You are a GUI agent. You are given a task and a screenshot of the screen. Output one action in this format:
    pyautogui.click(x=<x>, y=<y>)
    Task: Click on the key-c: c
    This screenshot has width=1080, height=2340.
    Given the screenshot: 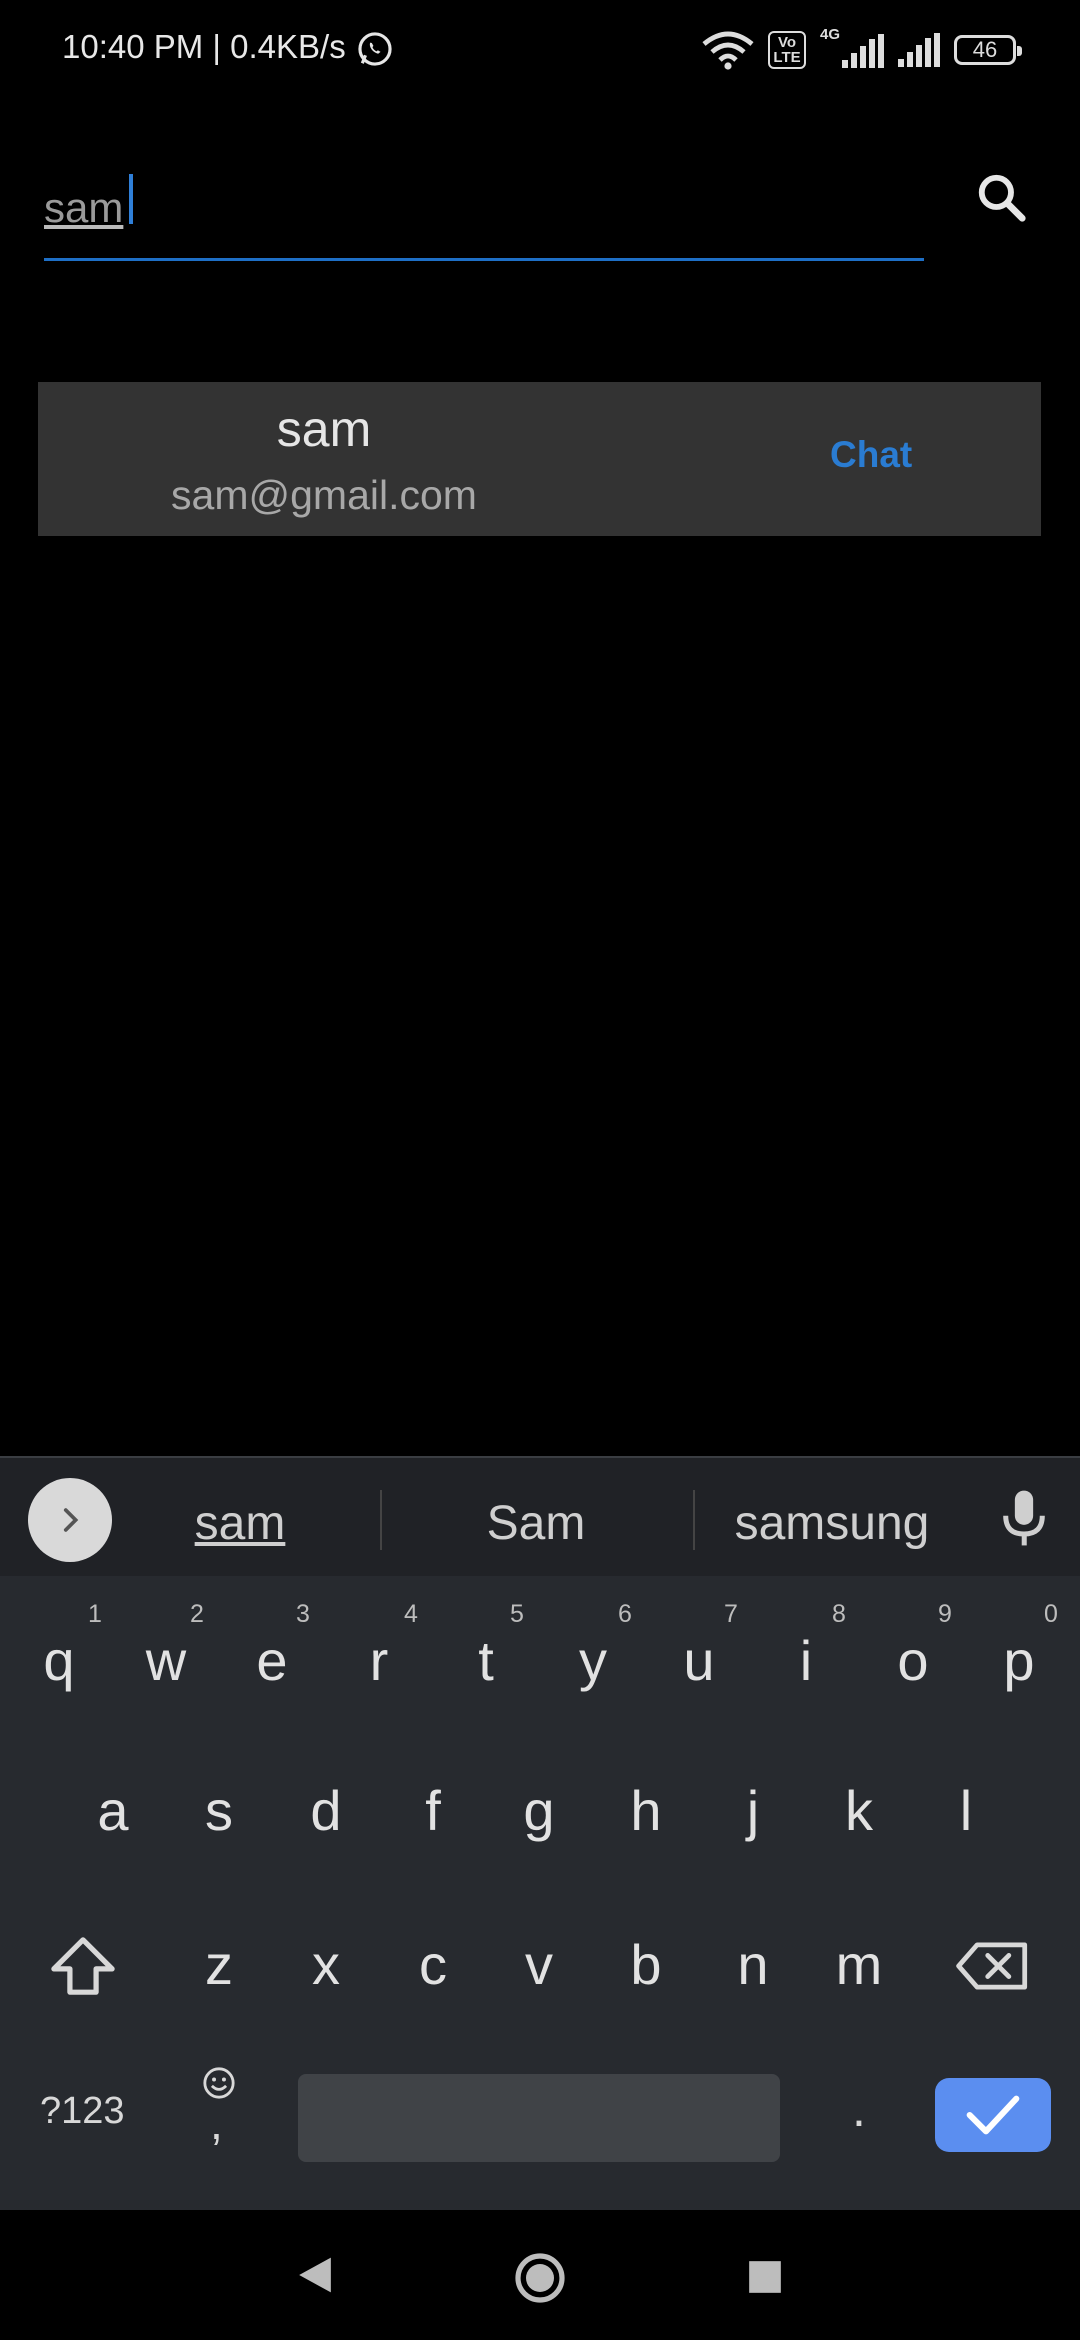 What is the action you would take?
    pyautogui.click(x=433, y=1964)
    